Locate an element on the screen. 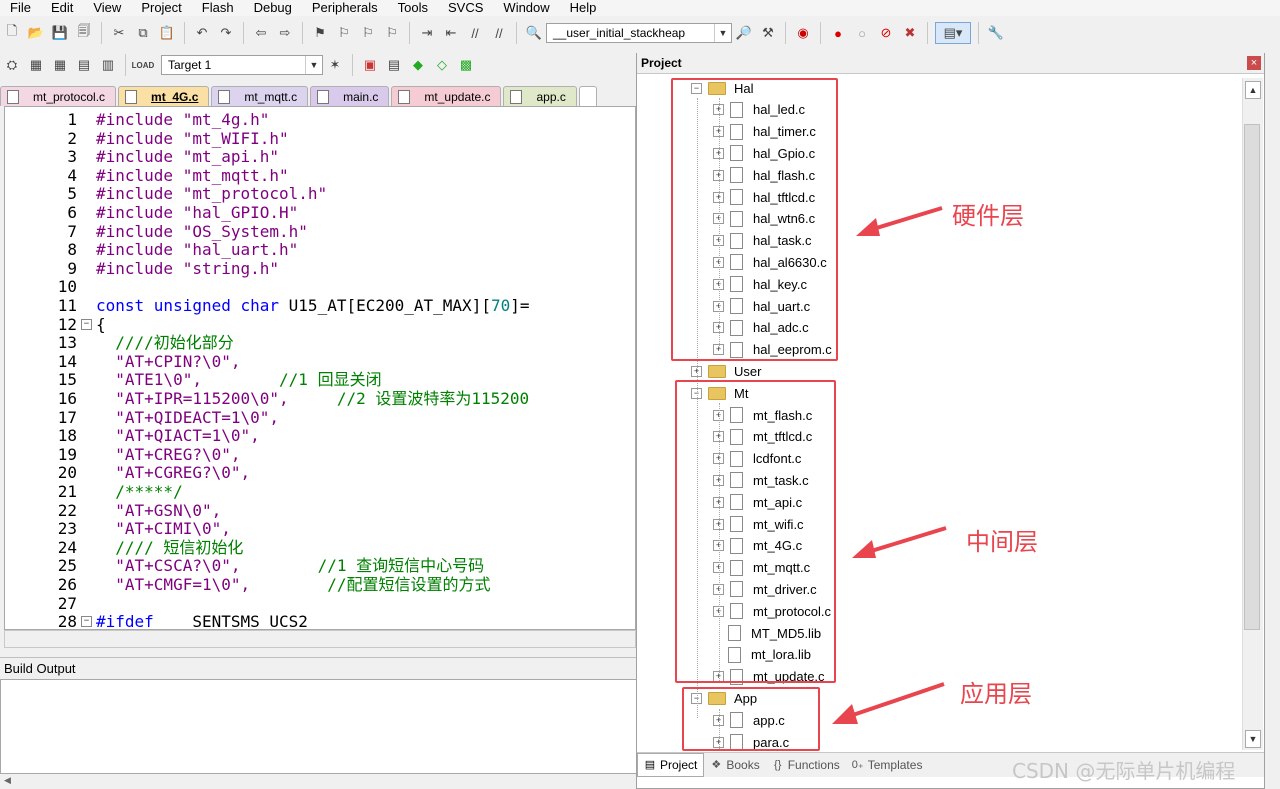 The height and width of the screenshot is (789, 1280). editor-horizontal-scrollbar is located at coordinates (320, 639).